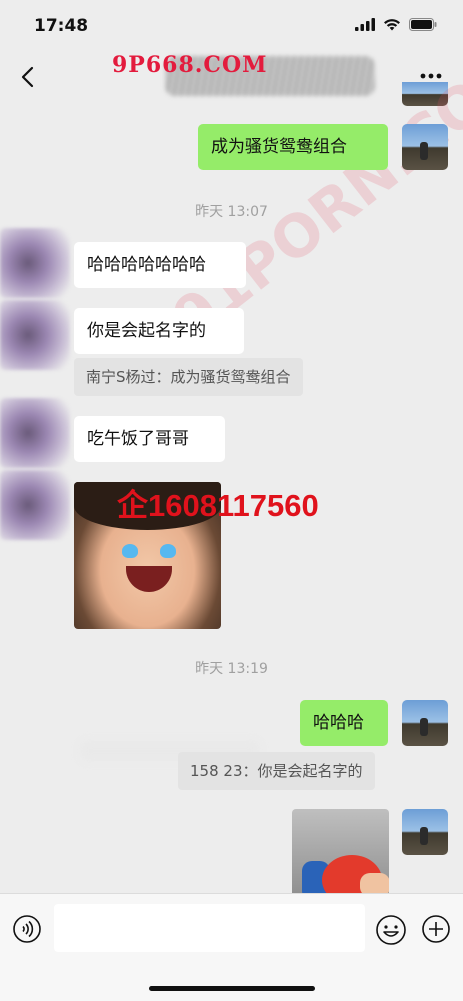 The image size is (463, 1001). I want to click on input-bar, so click(231, 947).